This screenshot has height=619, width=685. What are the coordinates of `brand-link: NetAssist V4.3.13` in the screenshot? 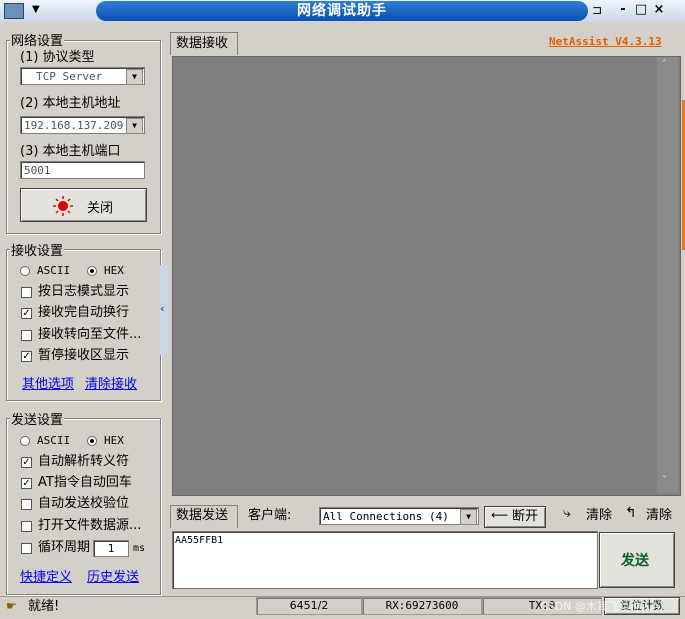 It's located at (605, 41).